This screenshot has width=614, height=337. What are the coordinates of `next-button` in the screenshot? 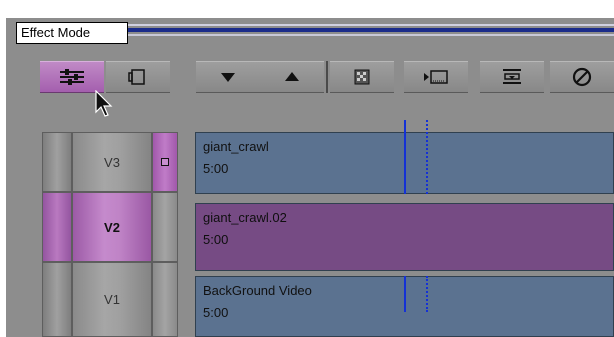 It's located at (292, 77).